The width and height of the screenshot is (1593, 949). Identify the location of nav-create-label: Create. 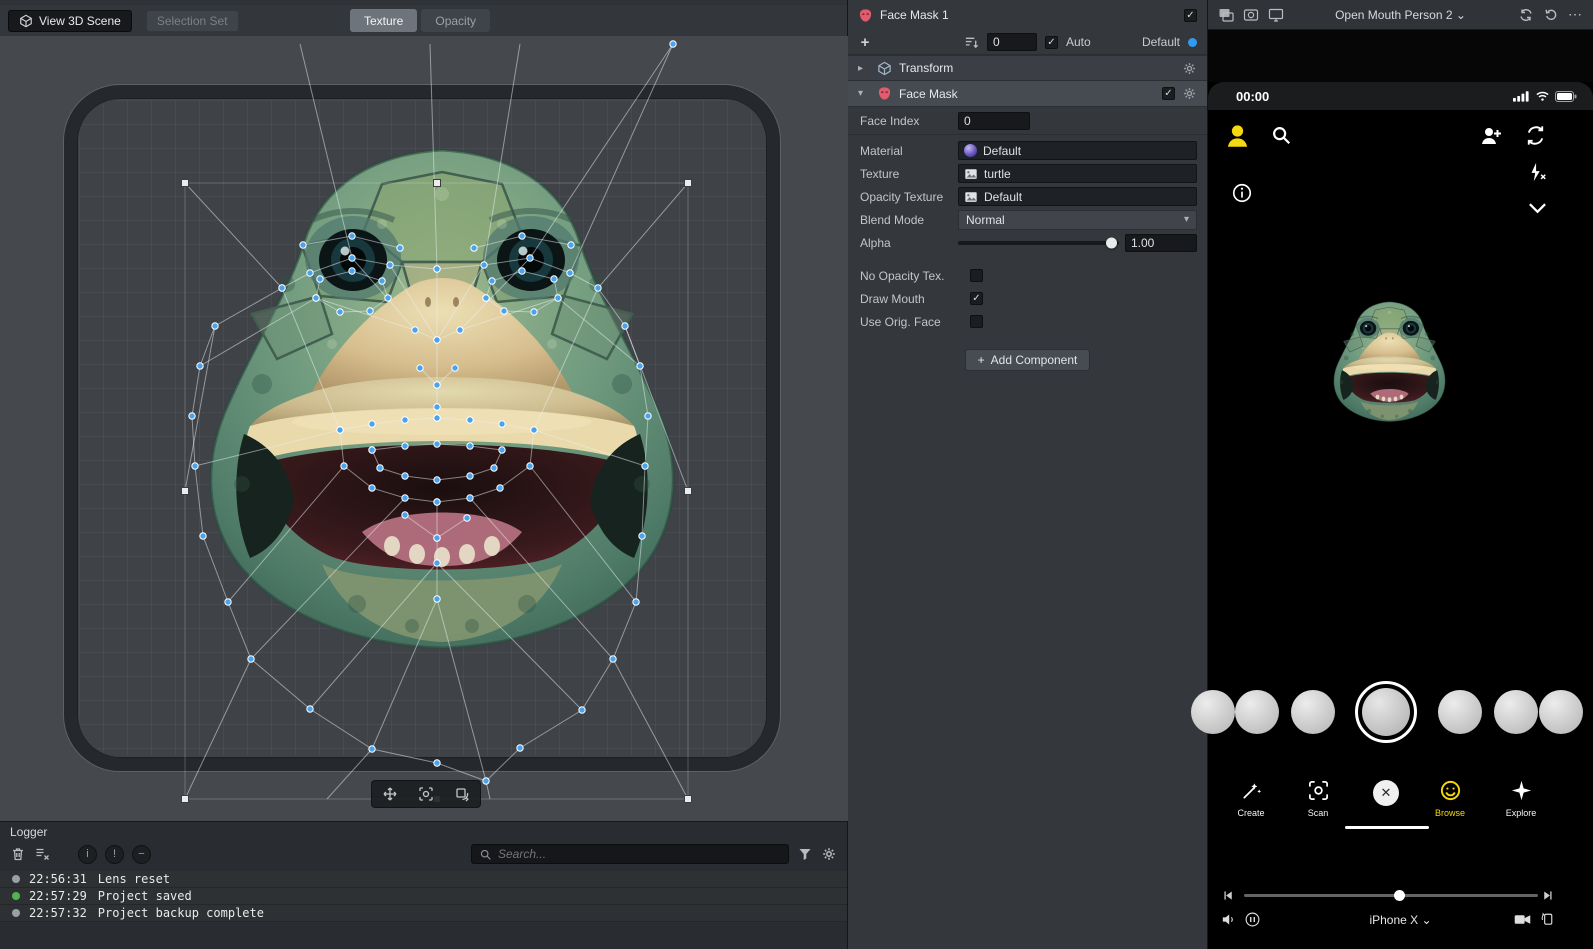
(1251, 813).